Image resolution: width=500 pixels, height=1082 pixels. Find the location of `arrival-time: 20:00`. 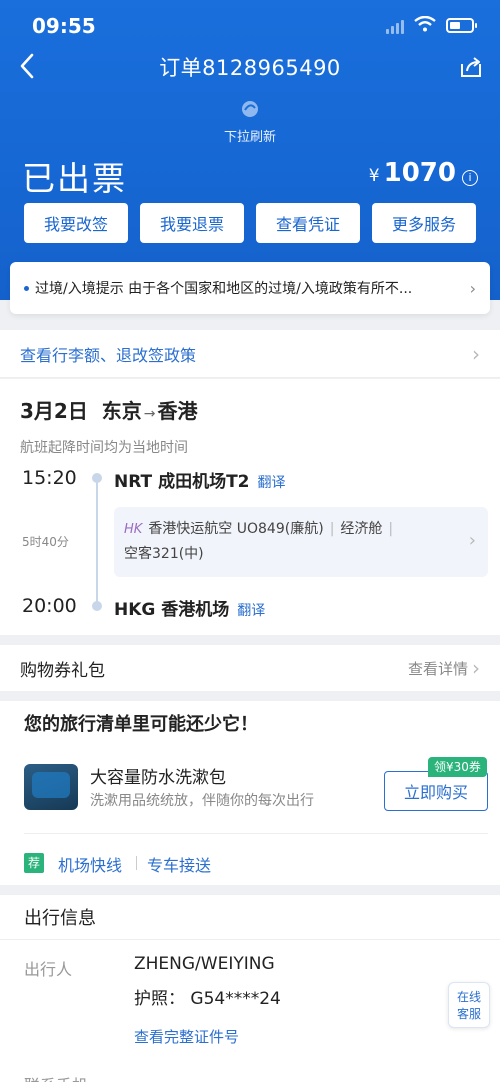

arrival-time: 20:00 is located at coordinates (49, 606).